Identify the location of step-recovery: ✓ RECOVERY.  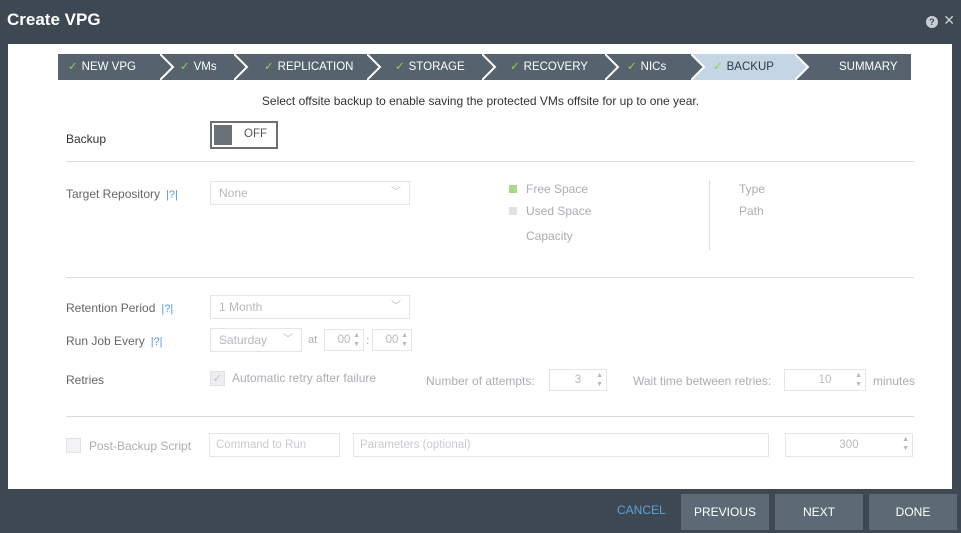
(550, 67).